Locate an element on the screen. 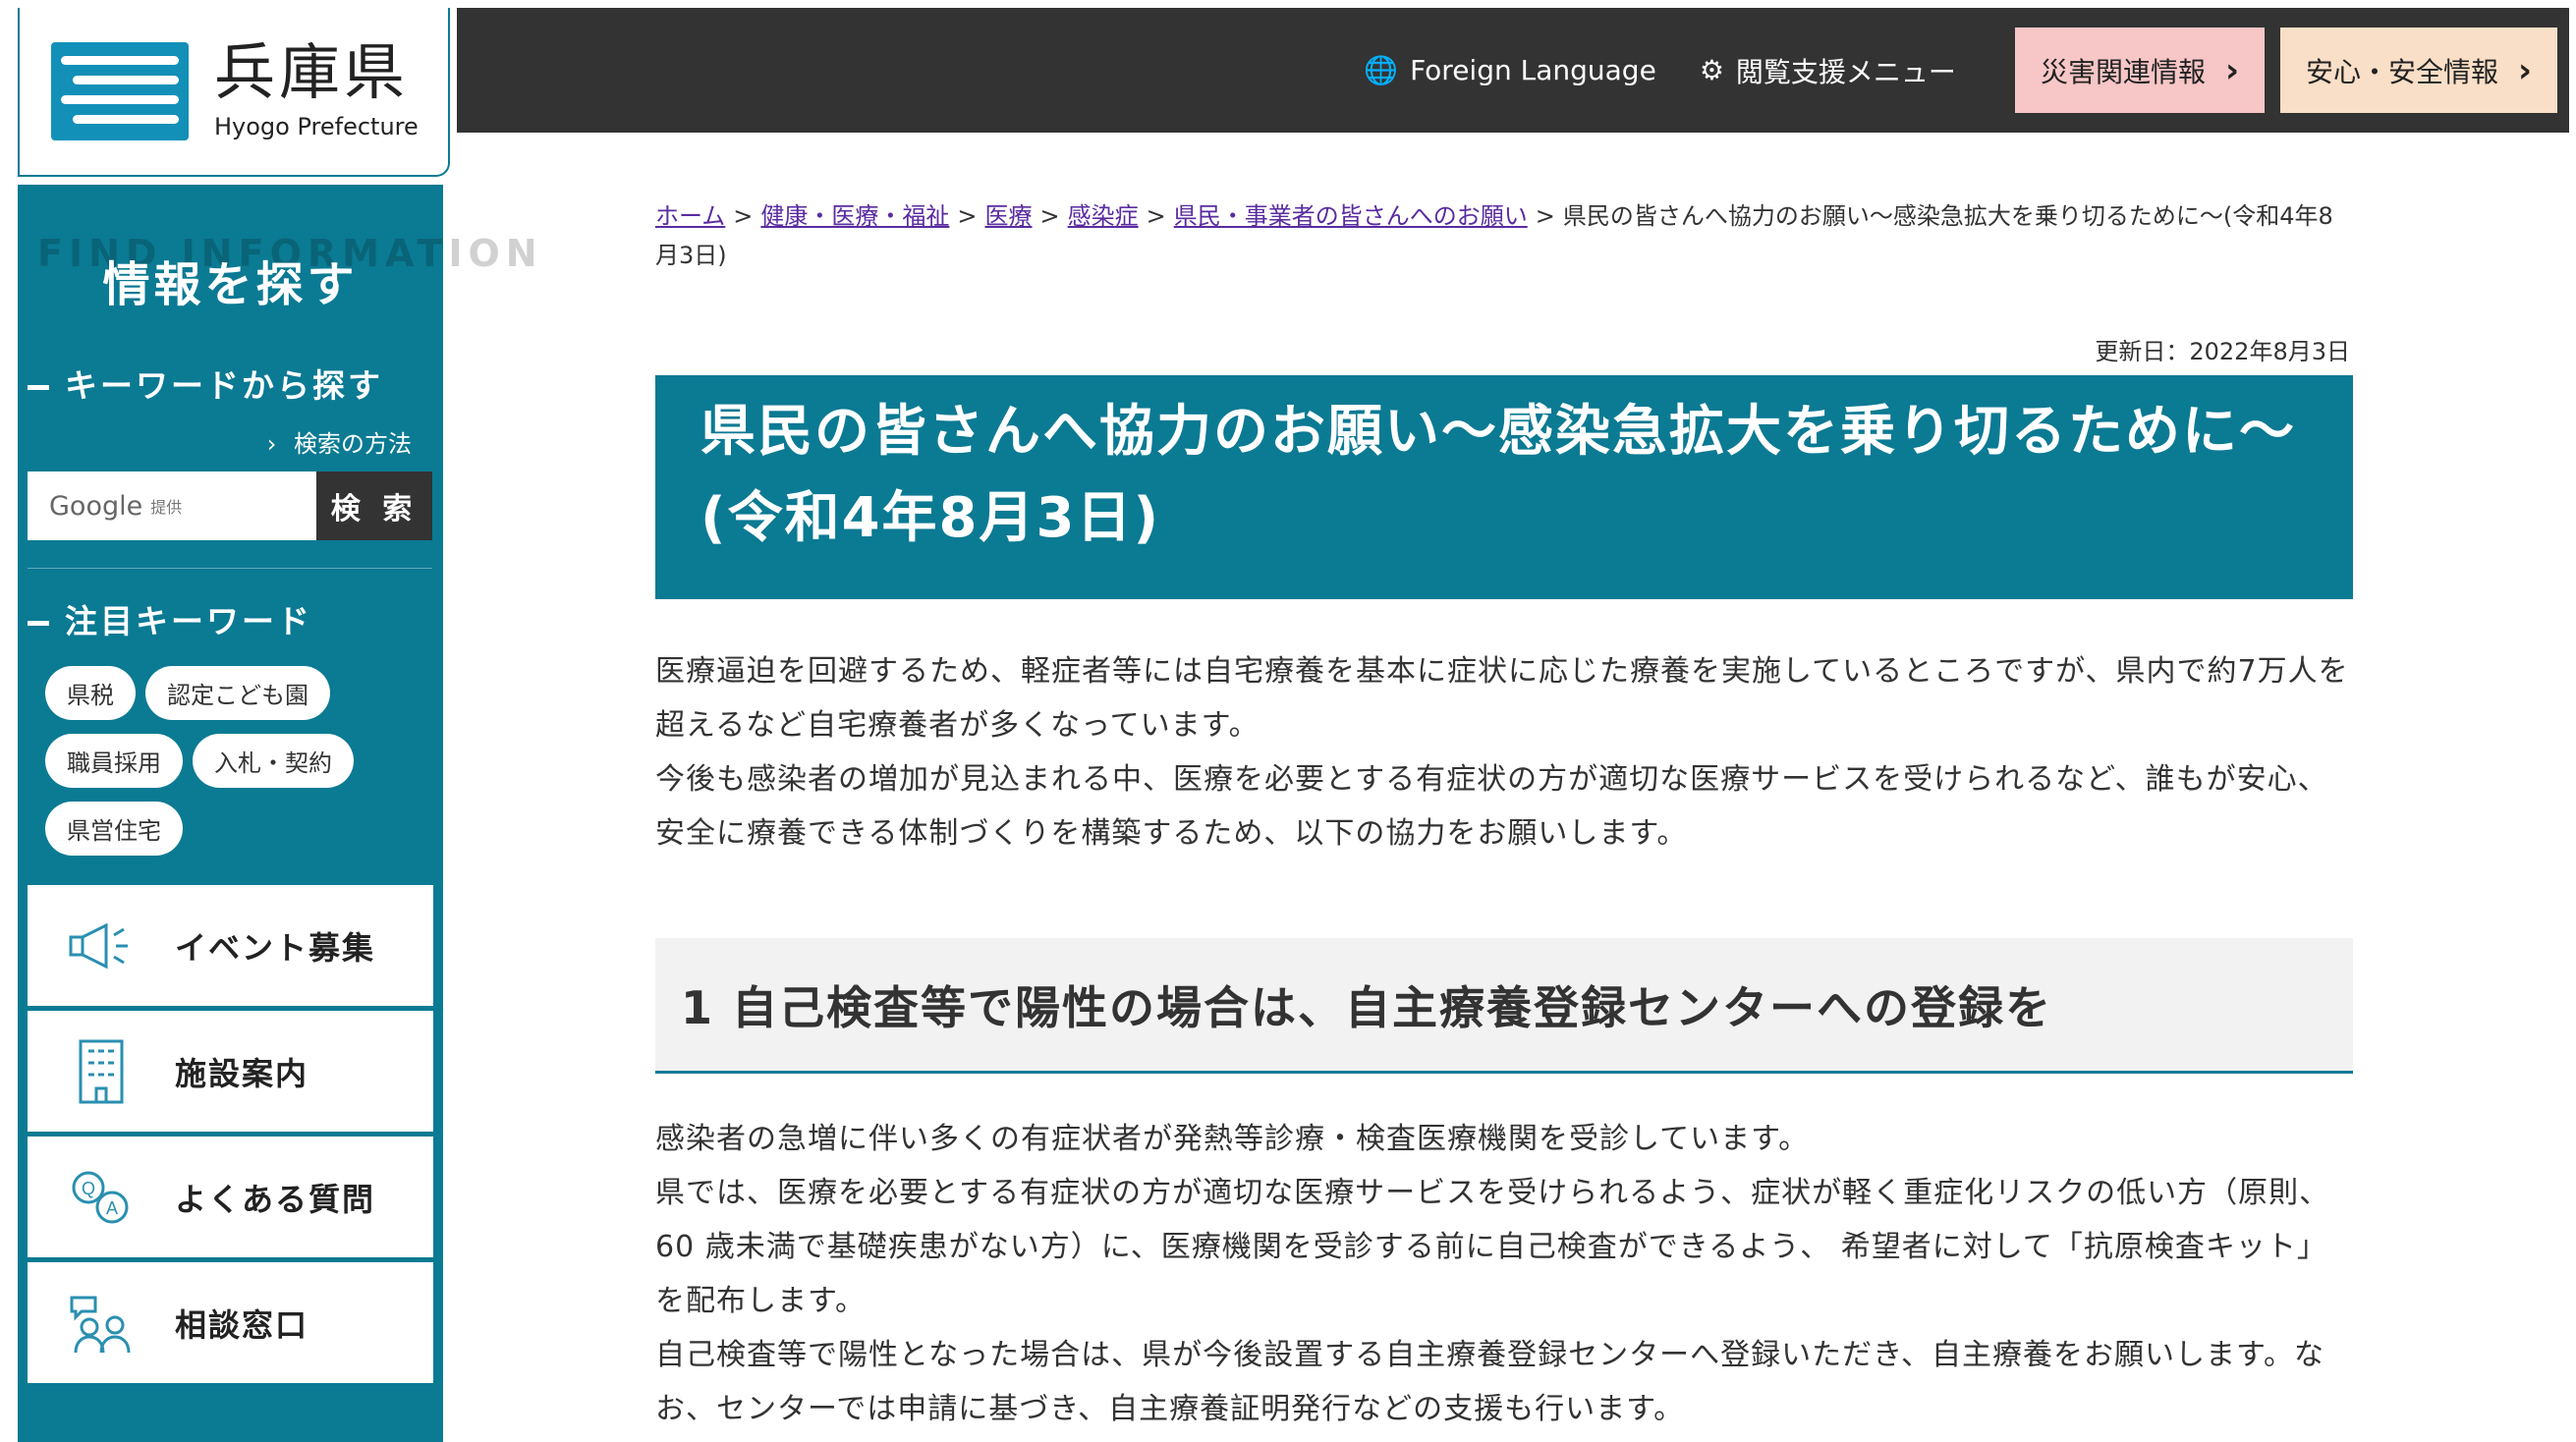  breadcrumb-link: 医療 is located at coordinates (1009, 216).